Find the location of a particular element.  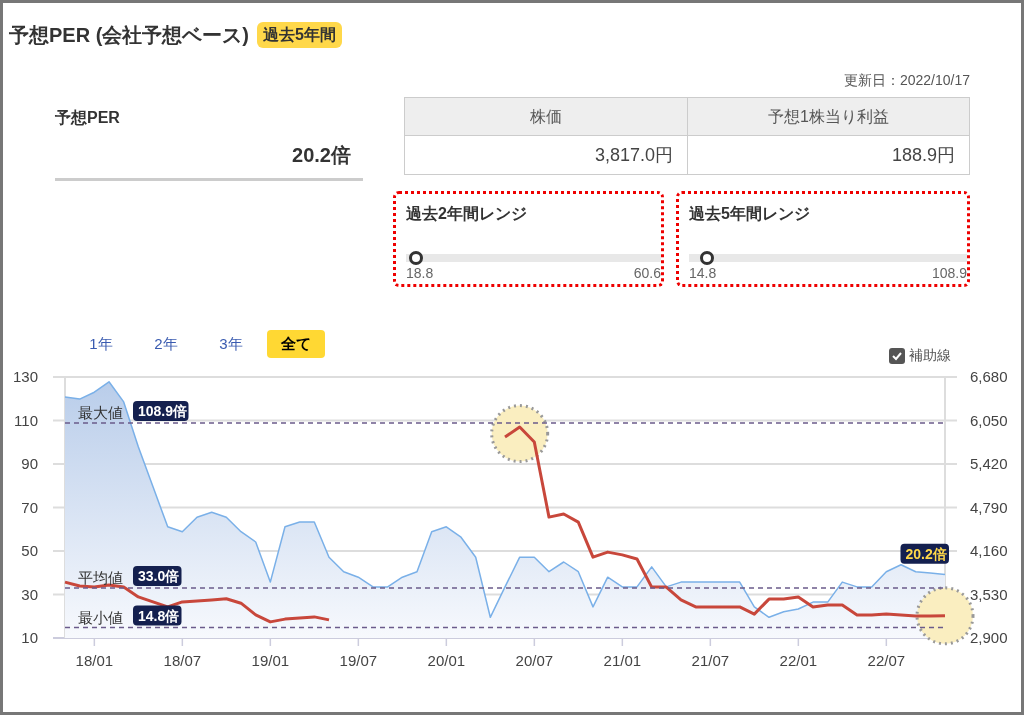

axis-label: 5,420 is located at coordinates (989, 463).